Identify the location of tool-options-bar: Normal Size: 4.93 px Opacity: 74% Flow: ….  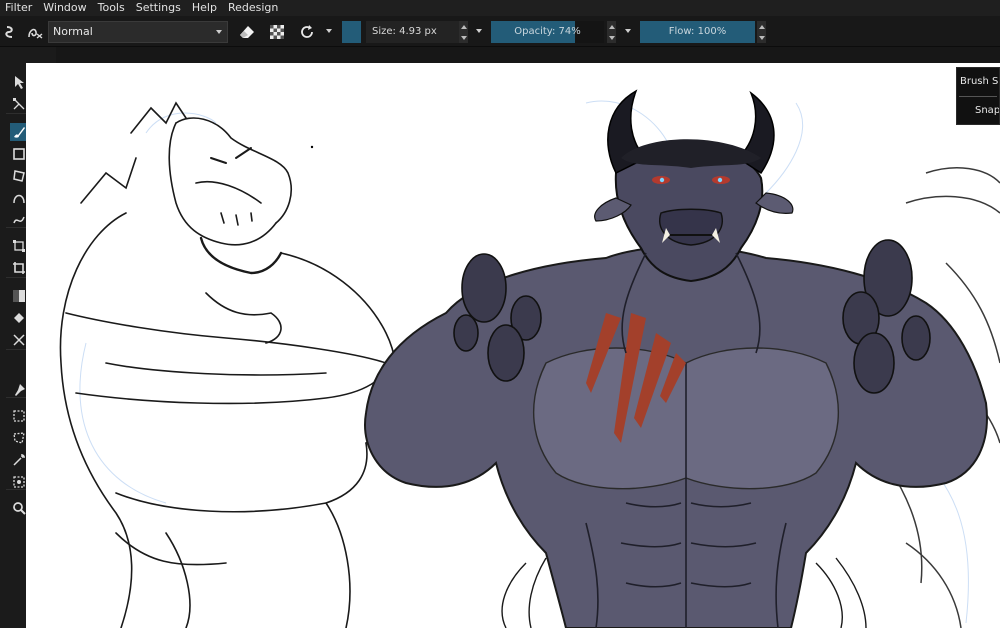
(500, 31).